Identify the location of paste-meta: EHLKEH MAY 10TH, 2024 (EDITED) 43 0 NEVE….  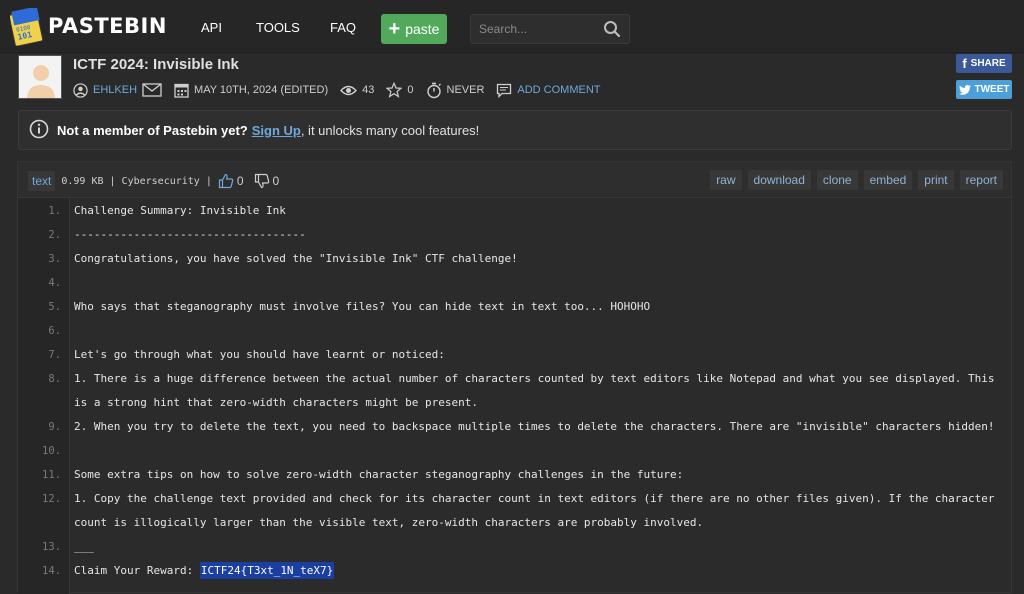
(343, 90).